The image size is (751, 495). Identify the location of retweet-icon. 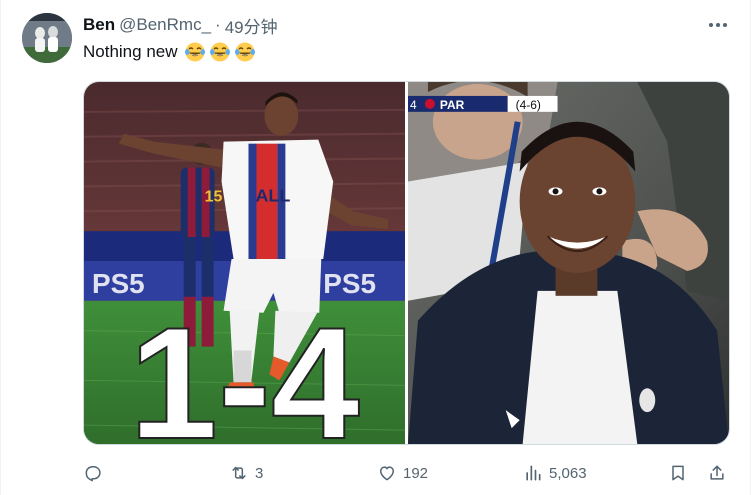
(239, 473).